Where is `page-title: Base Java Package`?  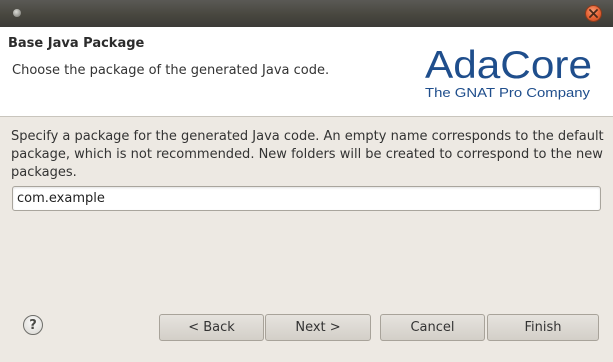 page-title: Base Java Package is located at coordinates (76, 43).